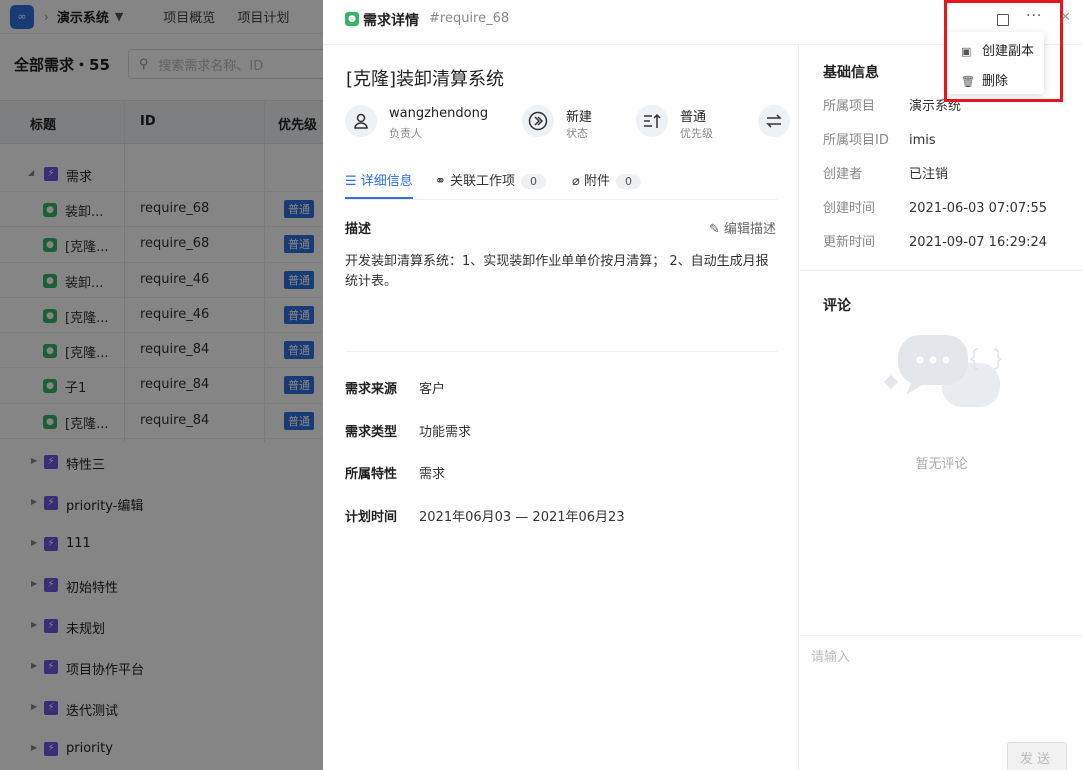  What do you see at coordinates (371, 389) in the screenshot?
I see `attr-key: 需求来源` at bounding box center [371, 389].